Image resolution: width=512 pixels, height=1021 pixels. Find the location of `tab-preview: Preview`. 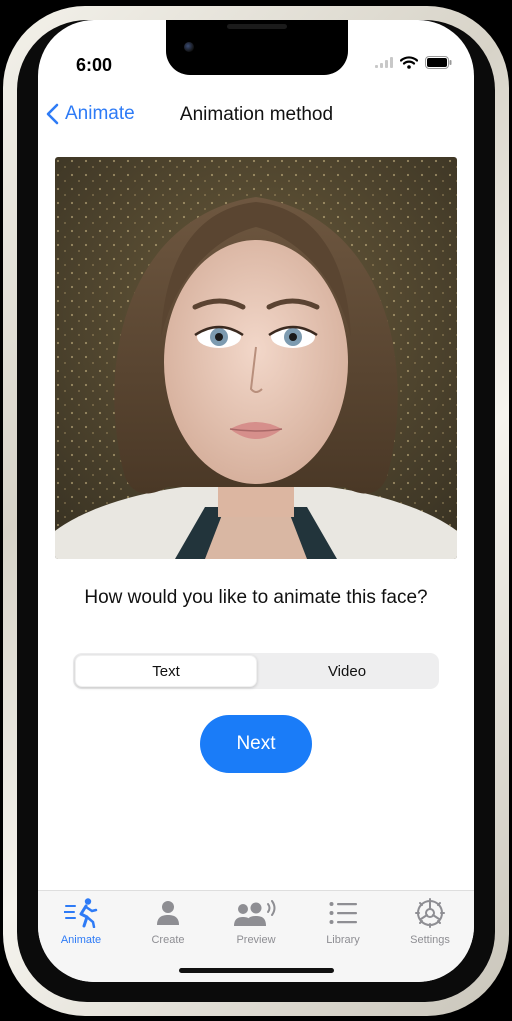

tab-preview: Preview is located at coordinates (256, 921).